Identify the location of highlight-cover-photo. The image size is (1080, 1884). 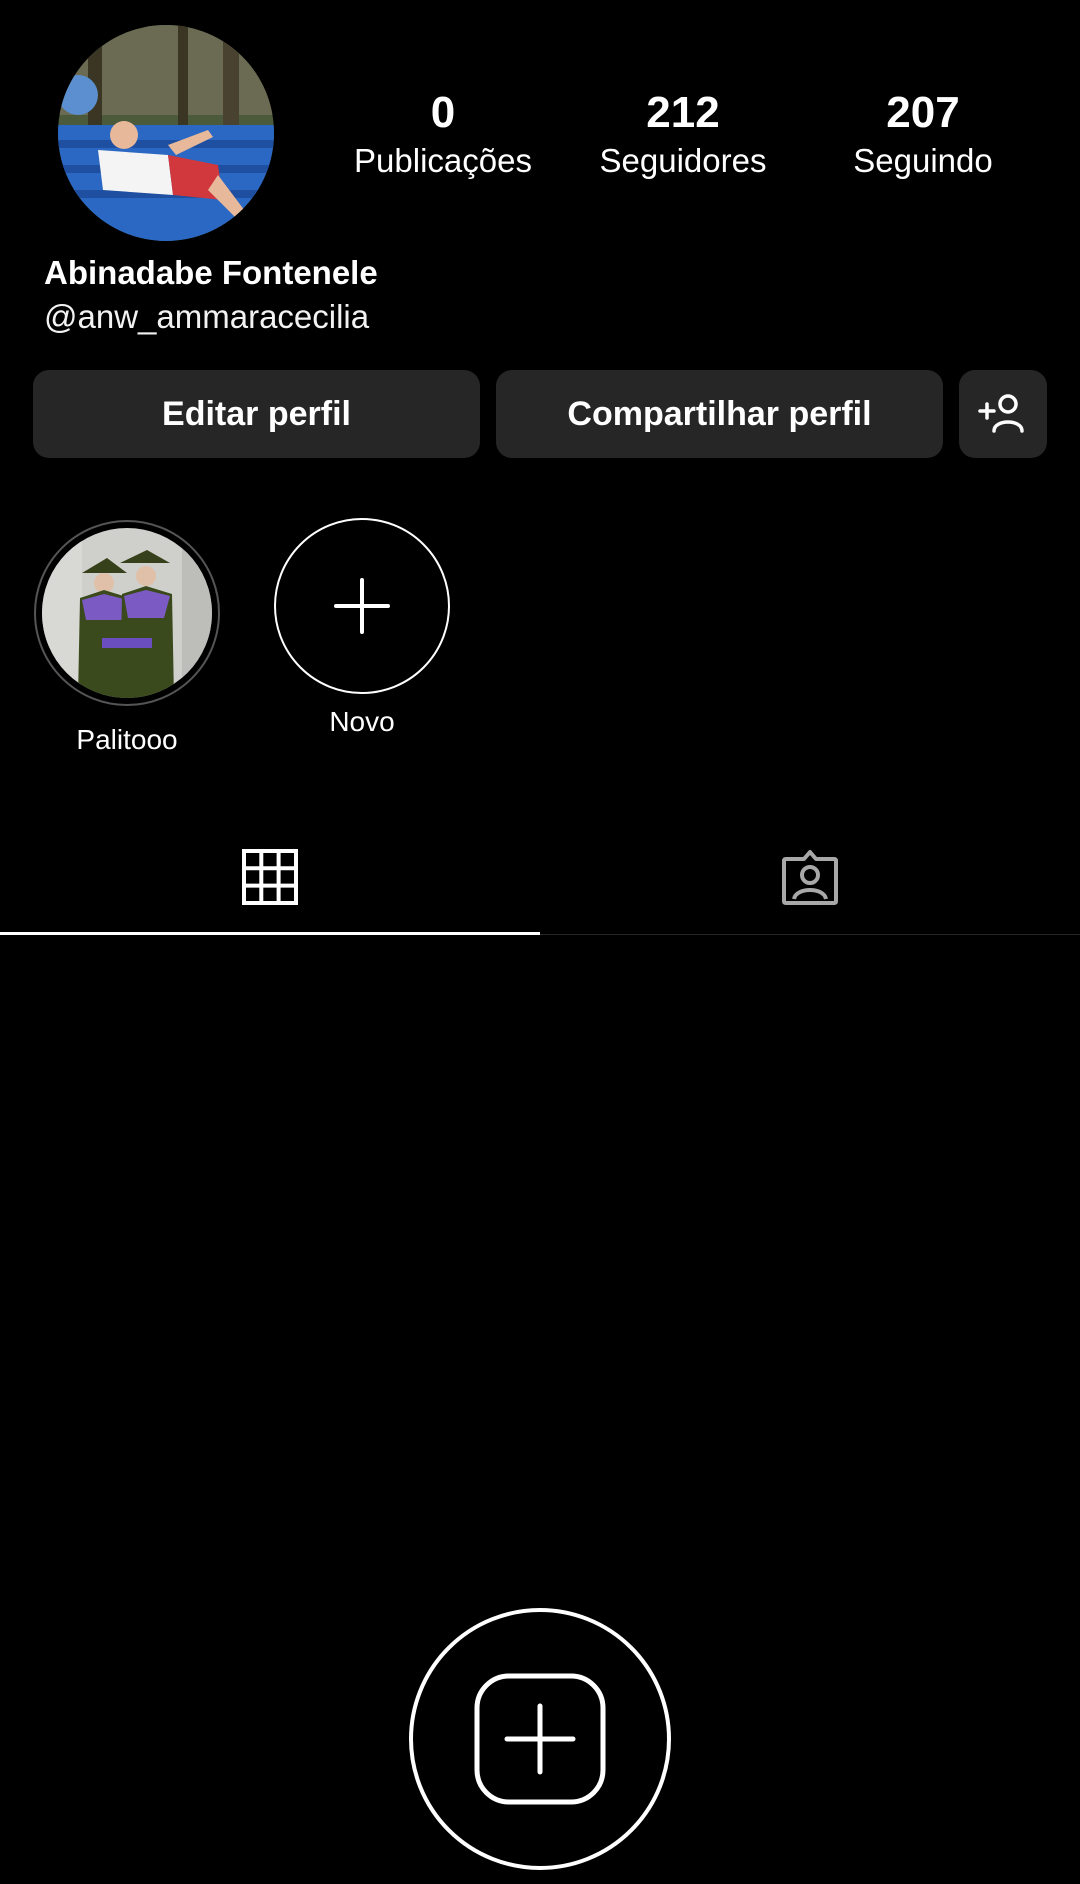
(127, 613).